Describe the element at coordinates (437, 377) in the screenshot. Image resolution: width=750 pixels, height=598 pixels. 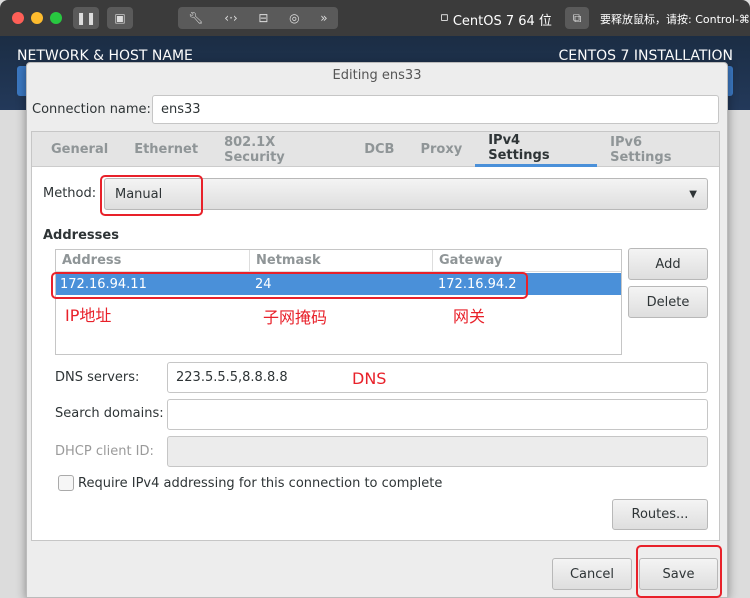
I see `dns-input: 223.5.5.5,8.8.8.8` at that location.